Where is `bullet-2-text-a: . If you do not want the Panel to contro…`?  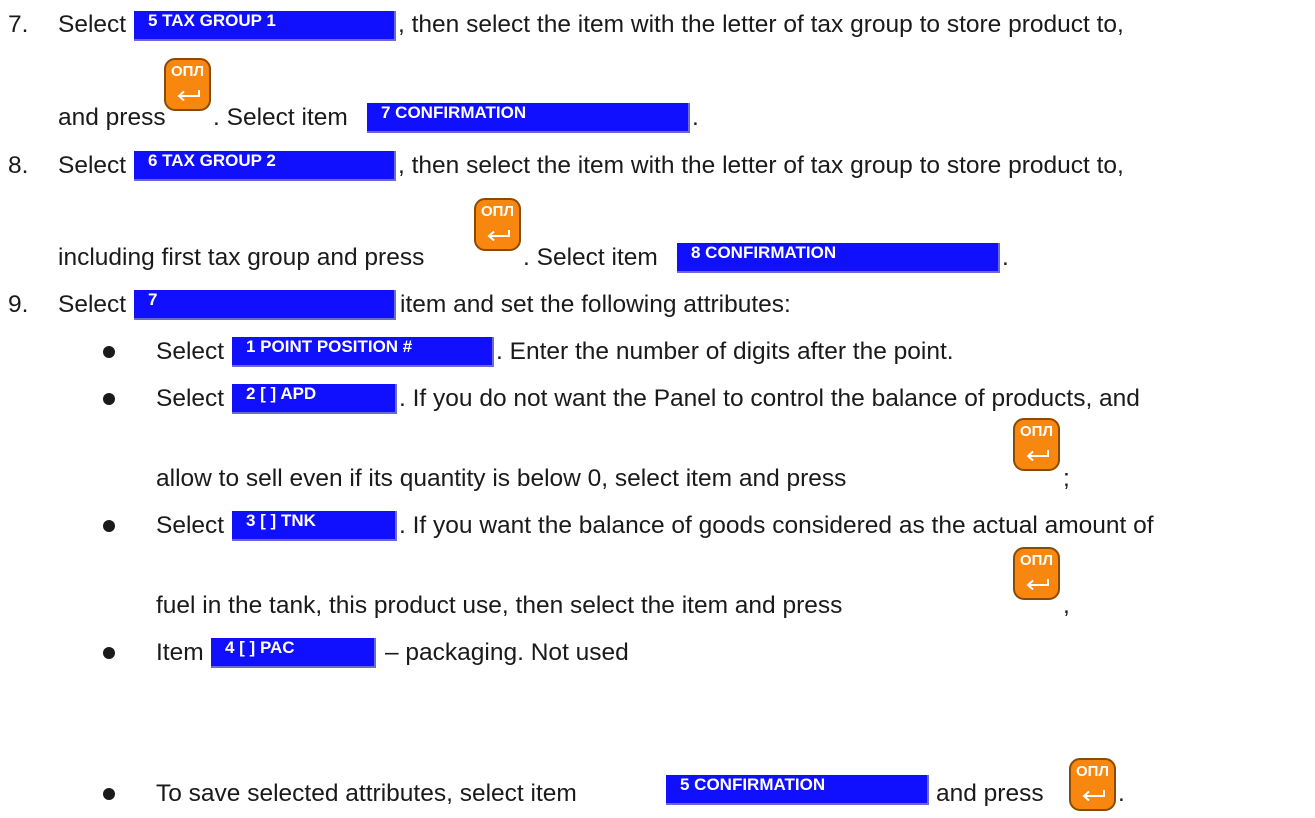
bullet-2-text-a: . If you do not want the Panel to contro… is located at coordinates (769, 398).